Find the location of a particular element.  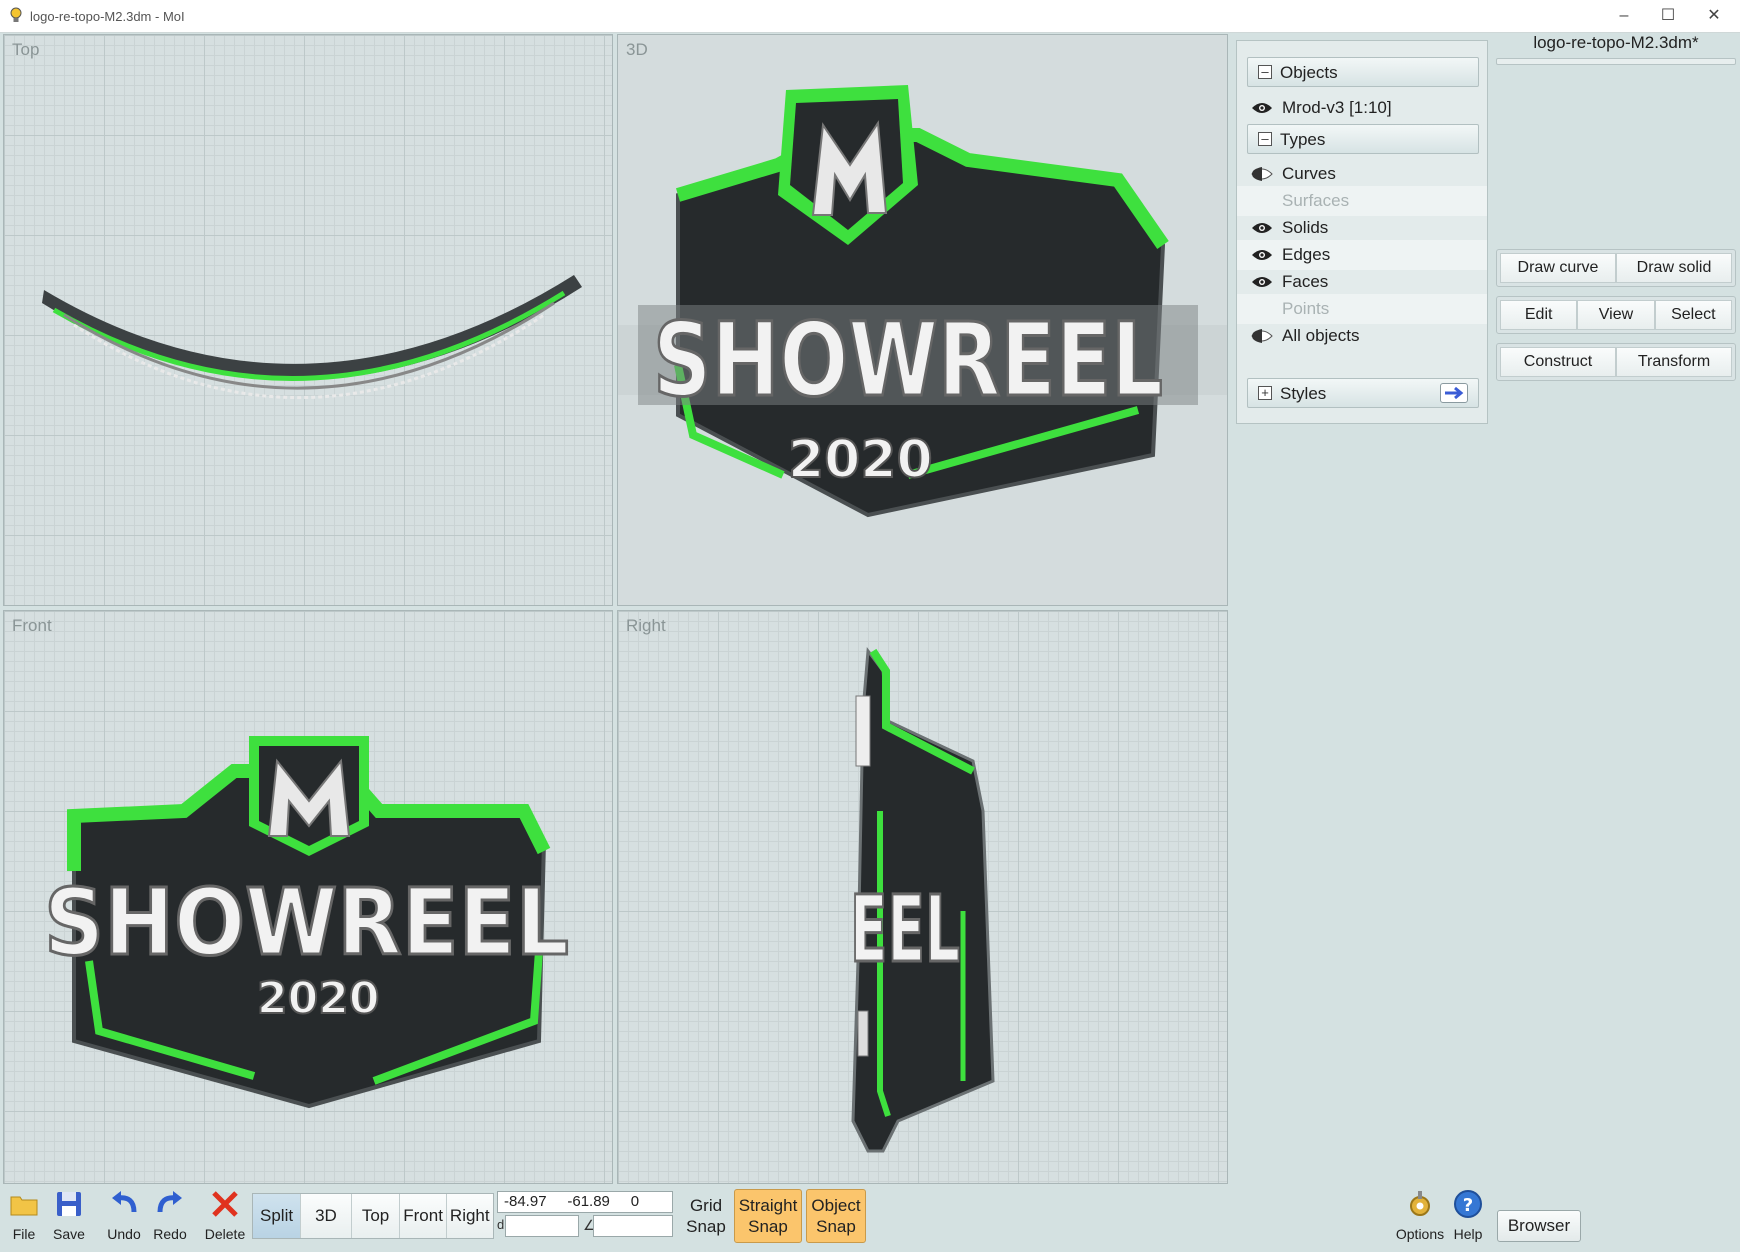

showreel-text: SHOWREEL is located at coordinates (306, 922).